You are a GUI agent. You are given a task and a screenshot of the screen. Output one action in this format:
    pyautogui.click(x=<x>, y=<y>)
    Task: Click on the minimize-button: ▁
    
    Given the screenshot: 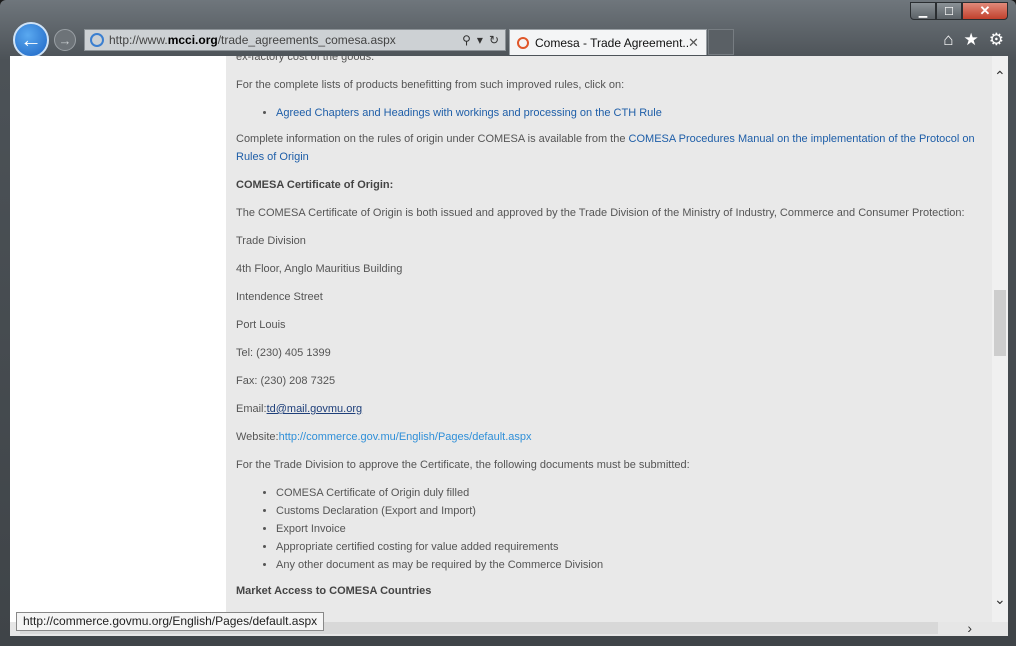 What is the action you would take?
    pyautogui.click(x=923, y=11)
    